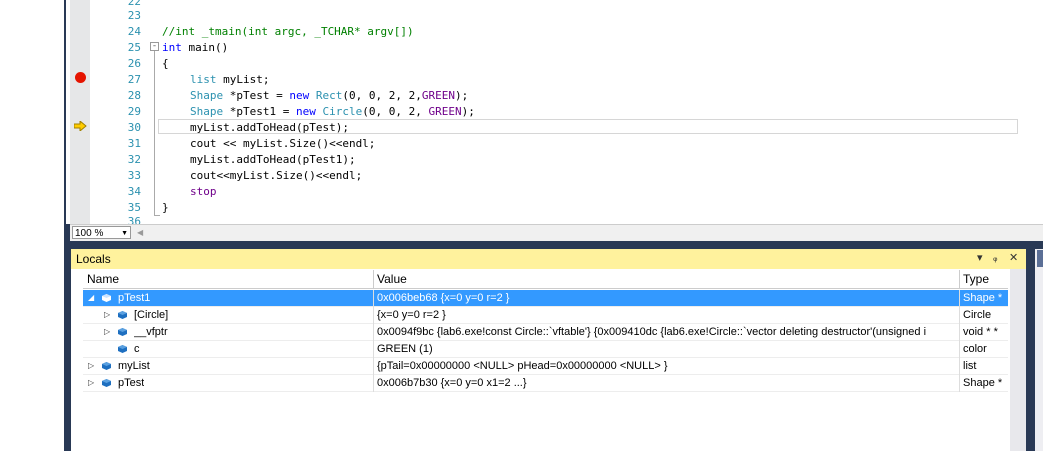 This screenshot has height=451, width=1043. I want to click on code-line: myList.addToHead(pTest1);, so click(273, 160).